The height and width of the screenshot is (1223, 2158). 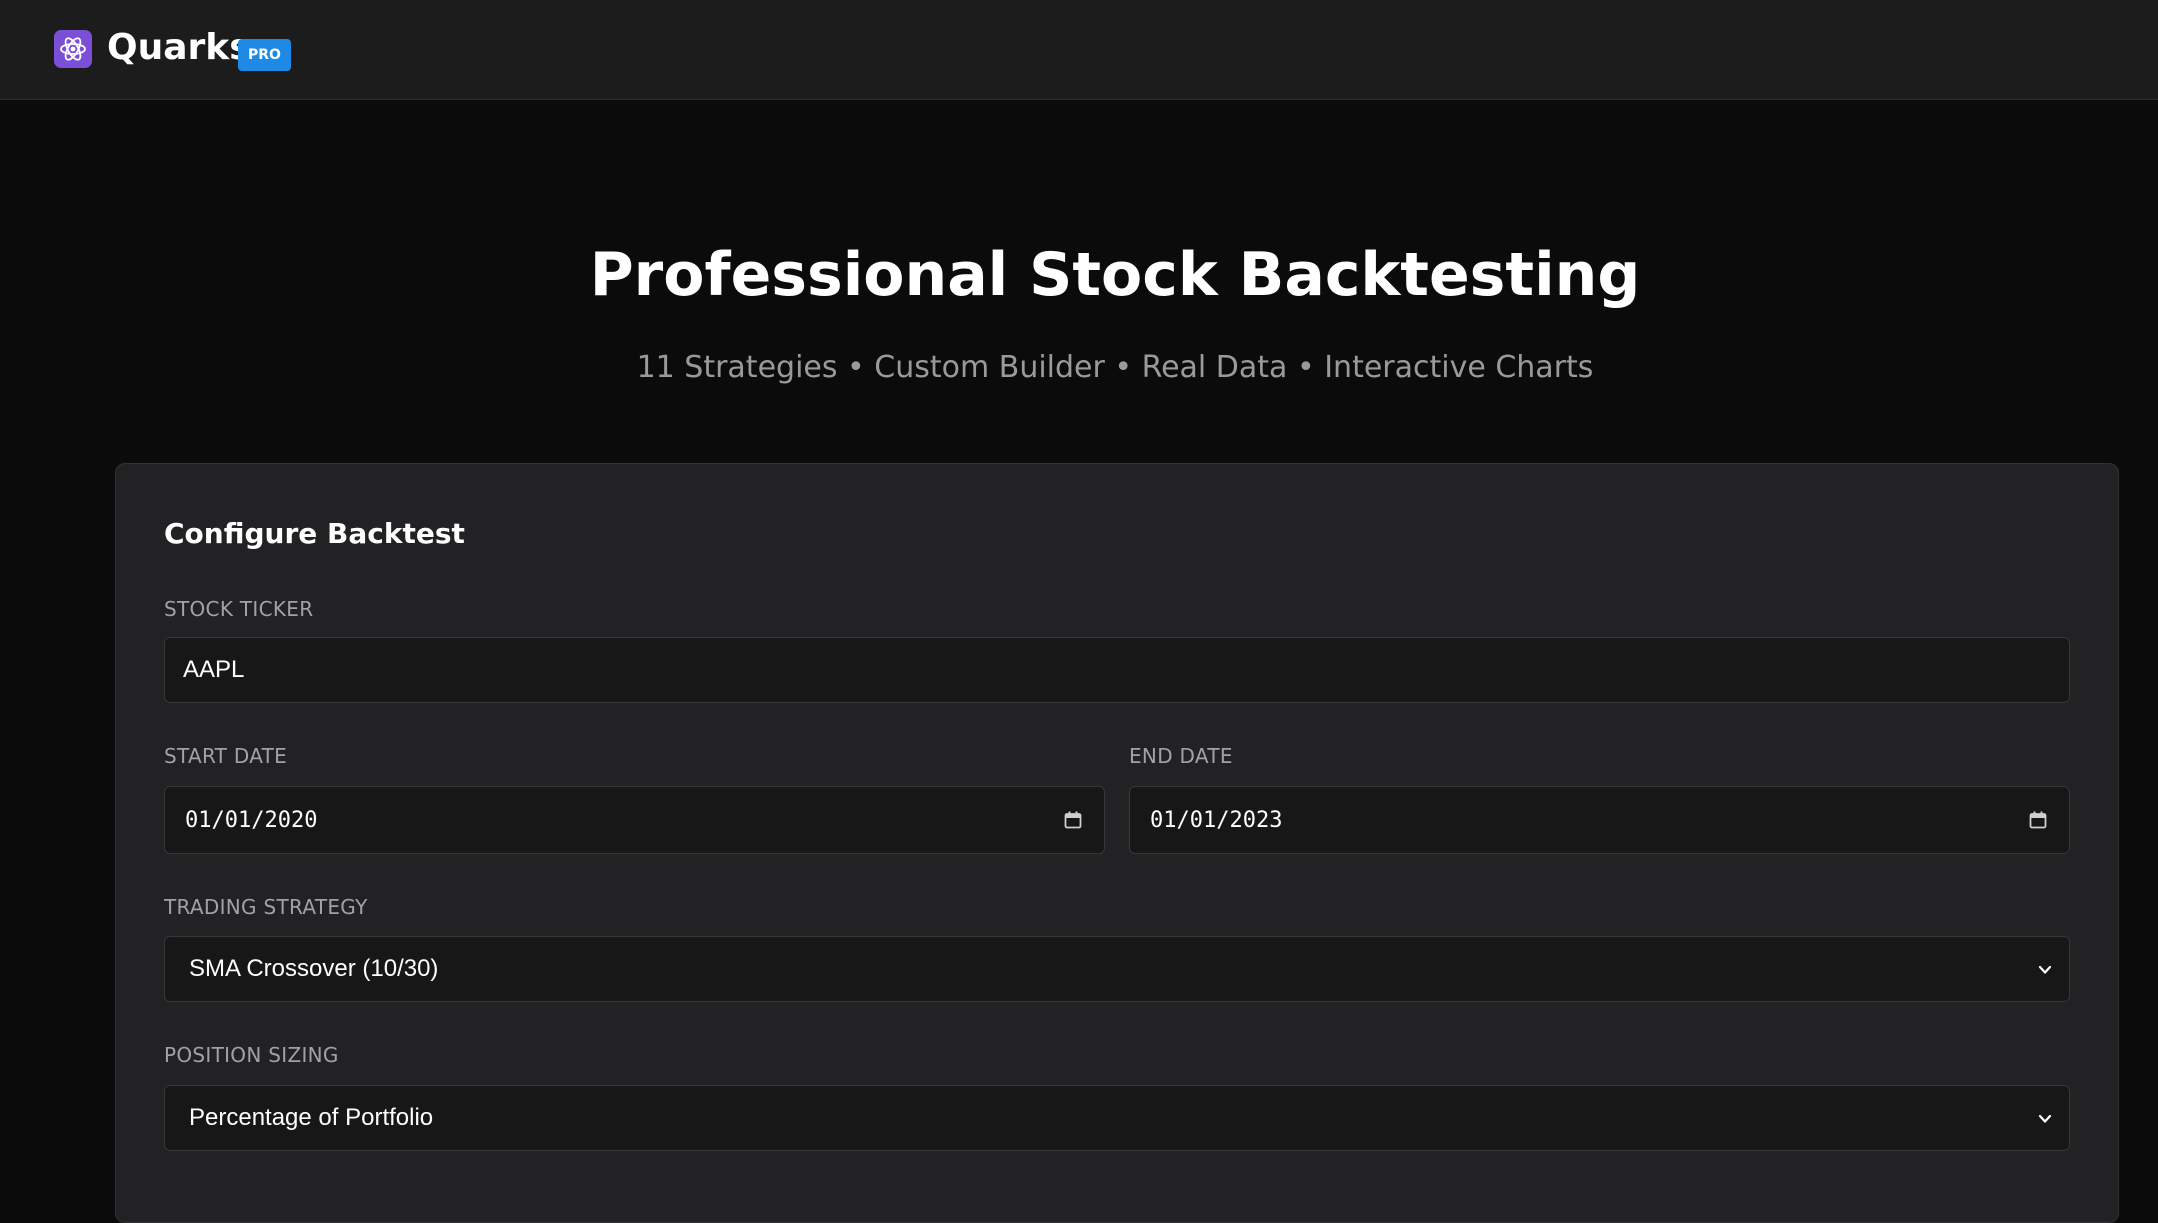 I want to click on card-title: Configure Backtest, so click(x=314, y=533).